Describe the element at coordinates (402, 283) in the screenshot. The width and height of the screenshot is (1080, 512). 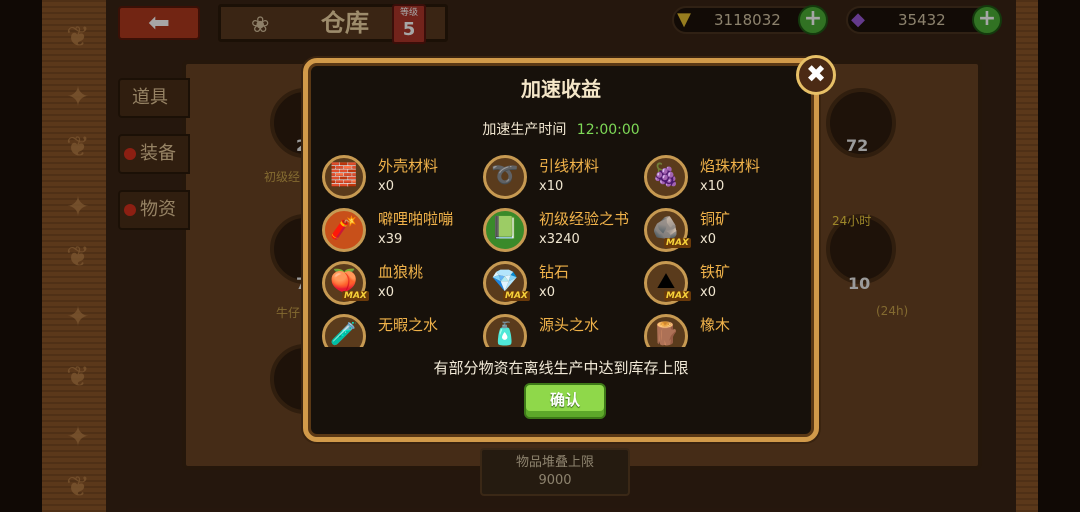
I see `reward-item: 🍑 MAX 血狼桃 x0` at that location.